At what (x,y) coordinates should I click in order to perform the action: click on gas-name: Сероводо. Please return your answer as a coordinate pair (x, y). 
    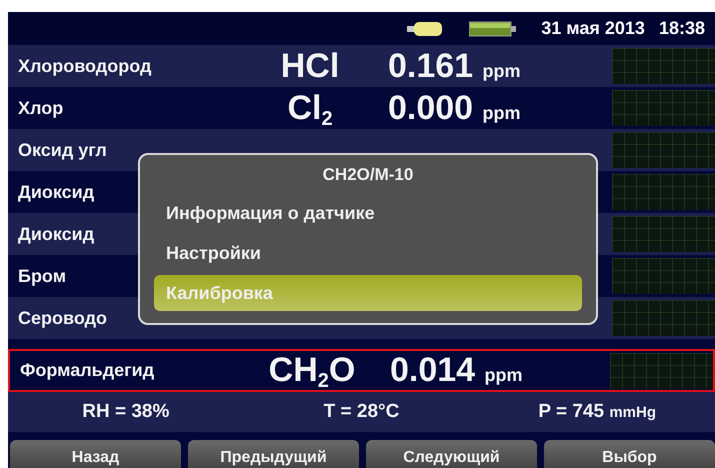
    Looking at the image, I should click on (62, 318).